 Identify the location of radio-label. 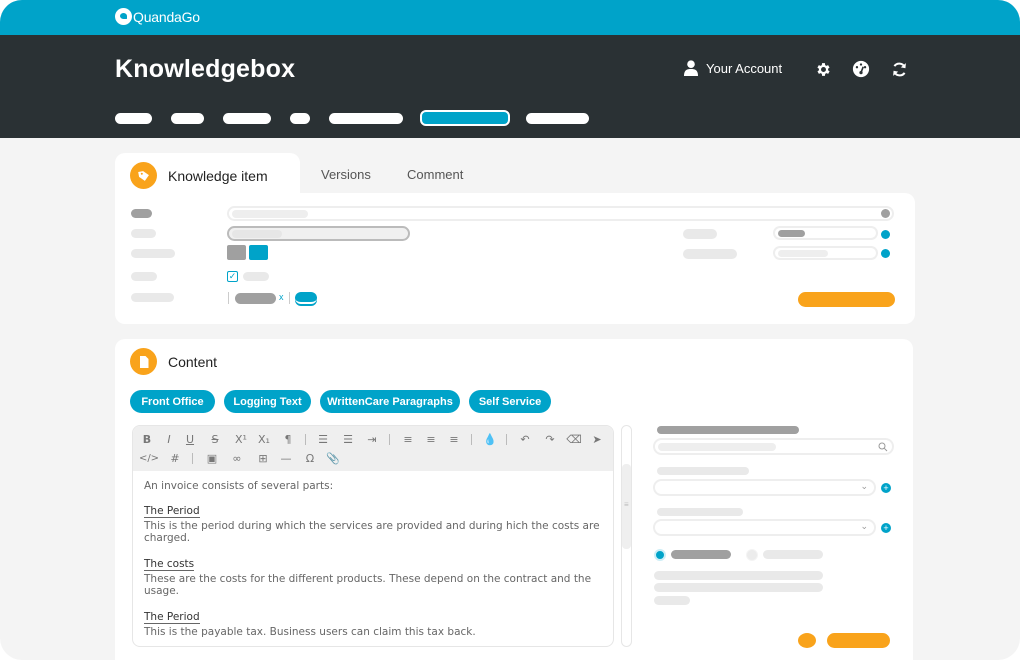
(701, 554).